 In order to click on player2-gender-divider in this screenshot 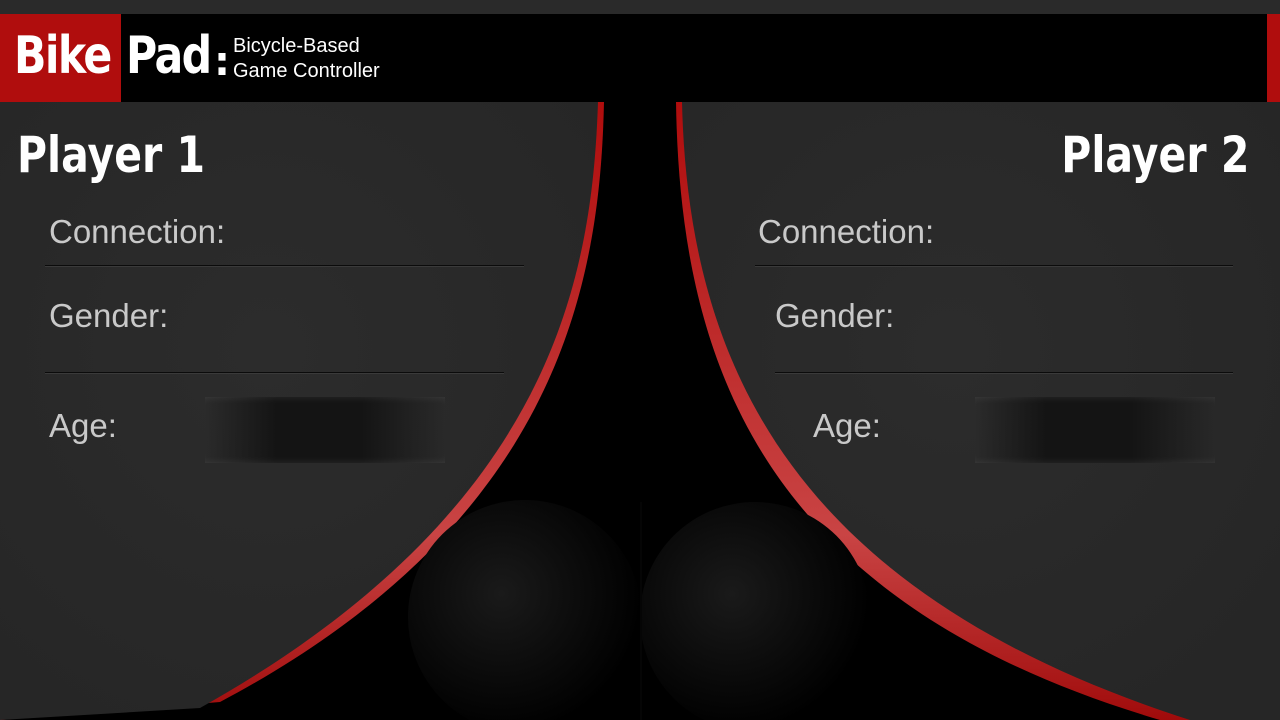, I will do `click(1004, 372)`.